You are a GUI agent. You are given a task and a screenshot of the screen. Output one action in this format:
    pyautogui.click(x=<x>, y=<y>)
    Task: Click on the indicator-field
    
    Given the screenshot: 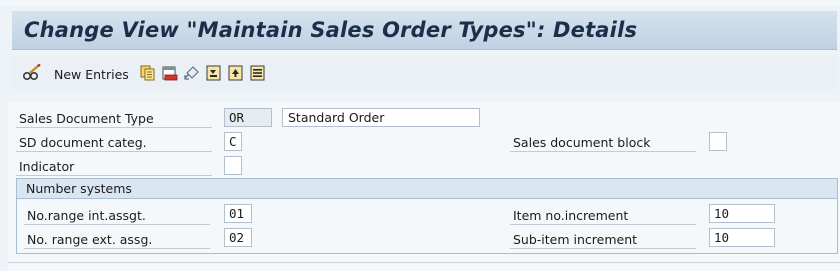 What is the action you would take?
    pyautogui.click(x=233, y=165)
    